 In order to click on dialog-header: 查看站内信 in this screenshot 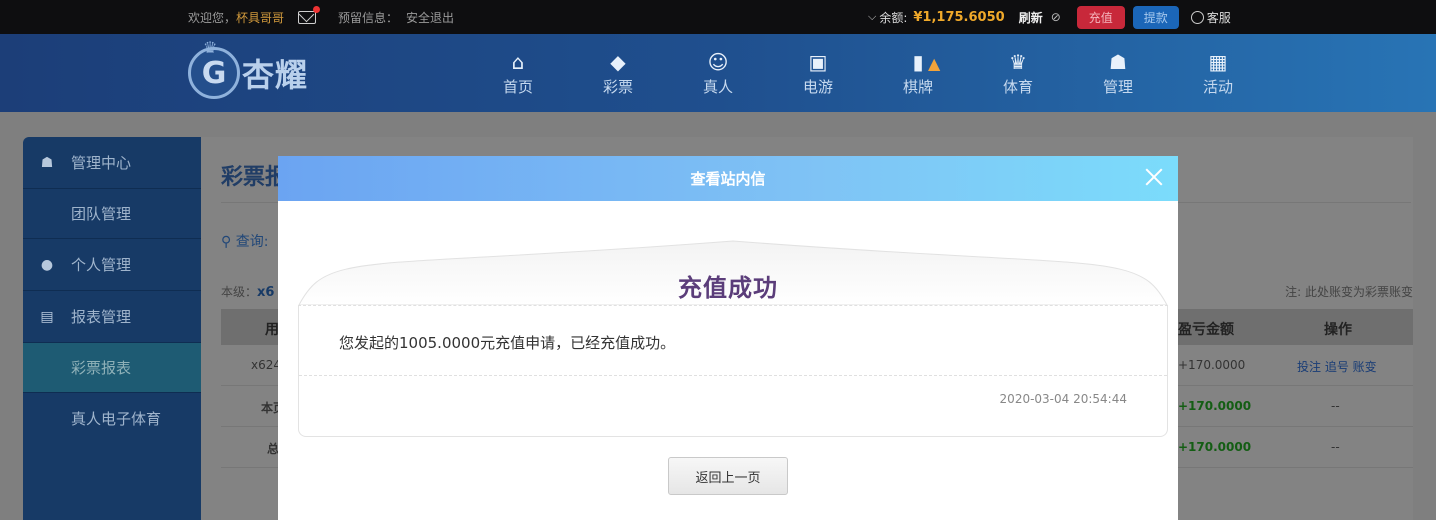, I will do `click(728, 178)`.